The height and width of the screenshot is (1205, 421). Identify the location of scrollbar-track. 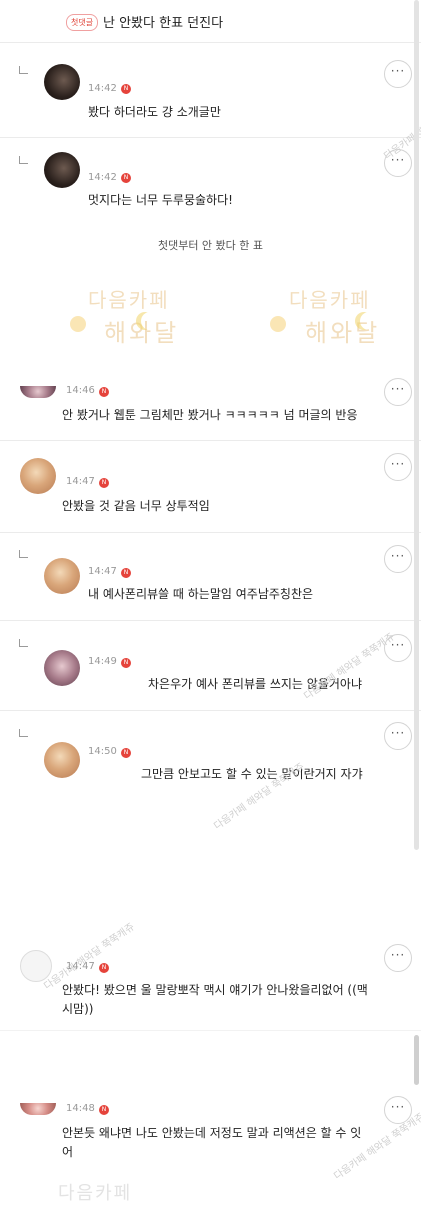
(416, 425).